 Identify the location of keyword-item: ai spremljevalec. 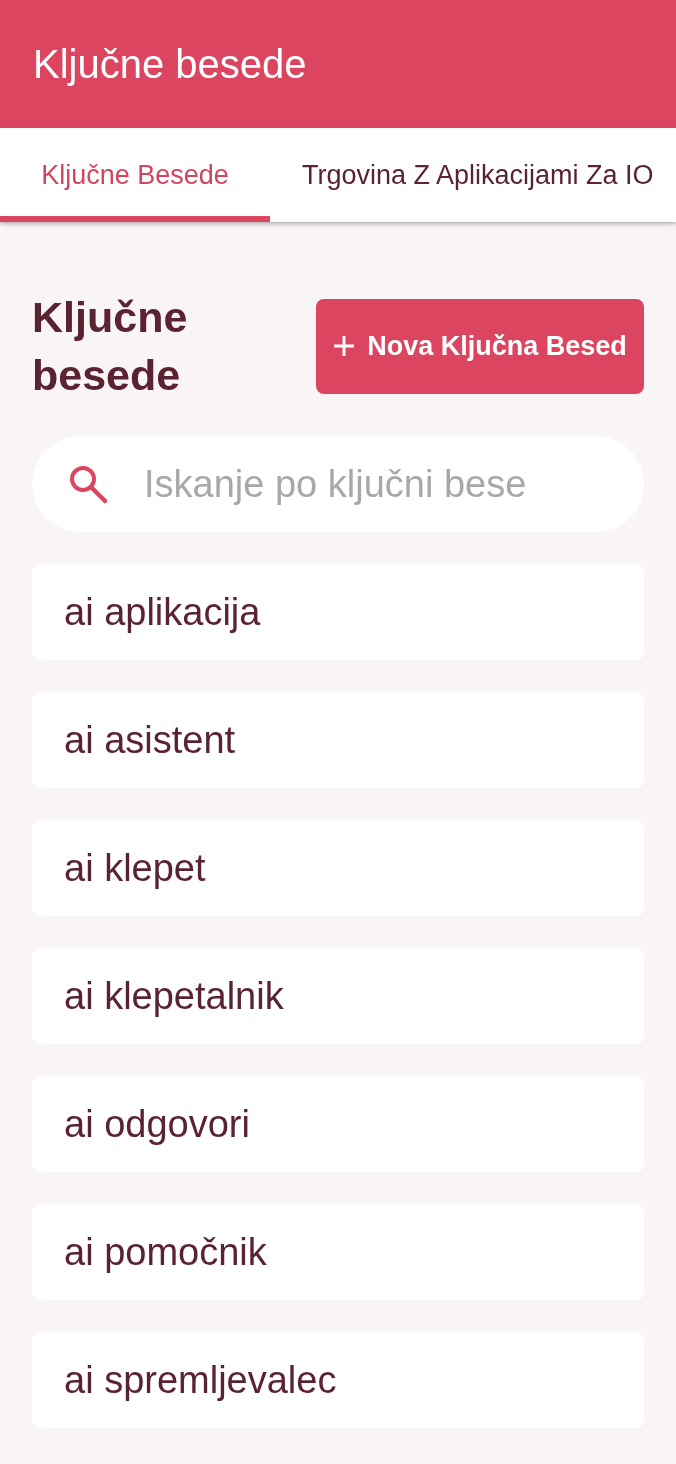
(338, 1380).